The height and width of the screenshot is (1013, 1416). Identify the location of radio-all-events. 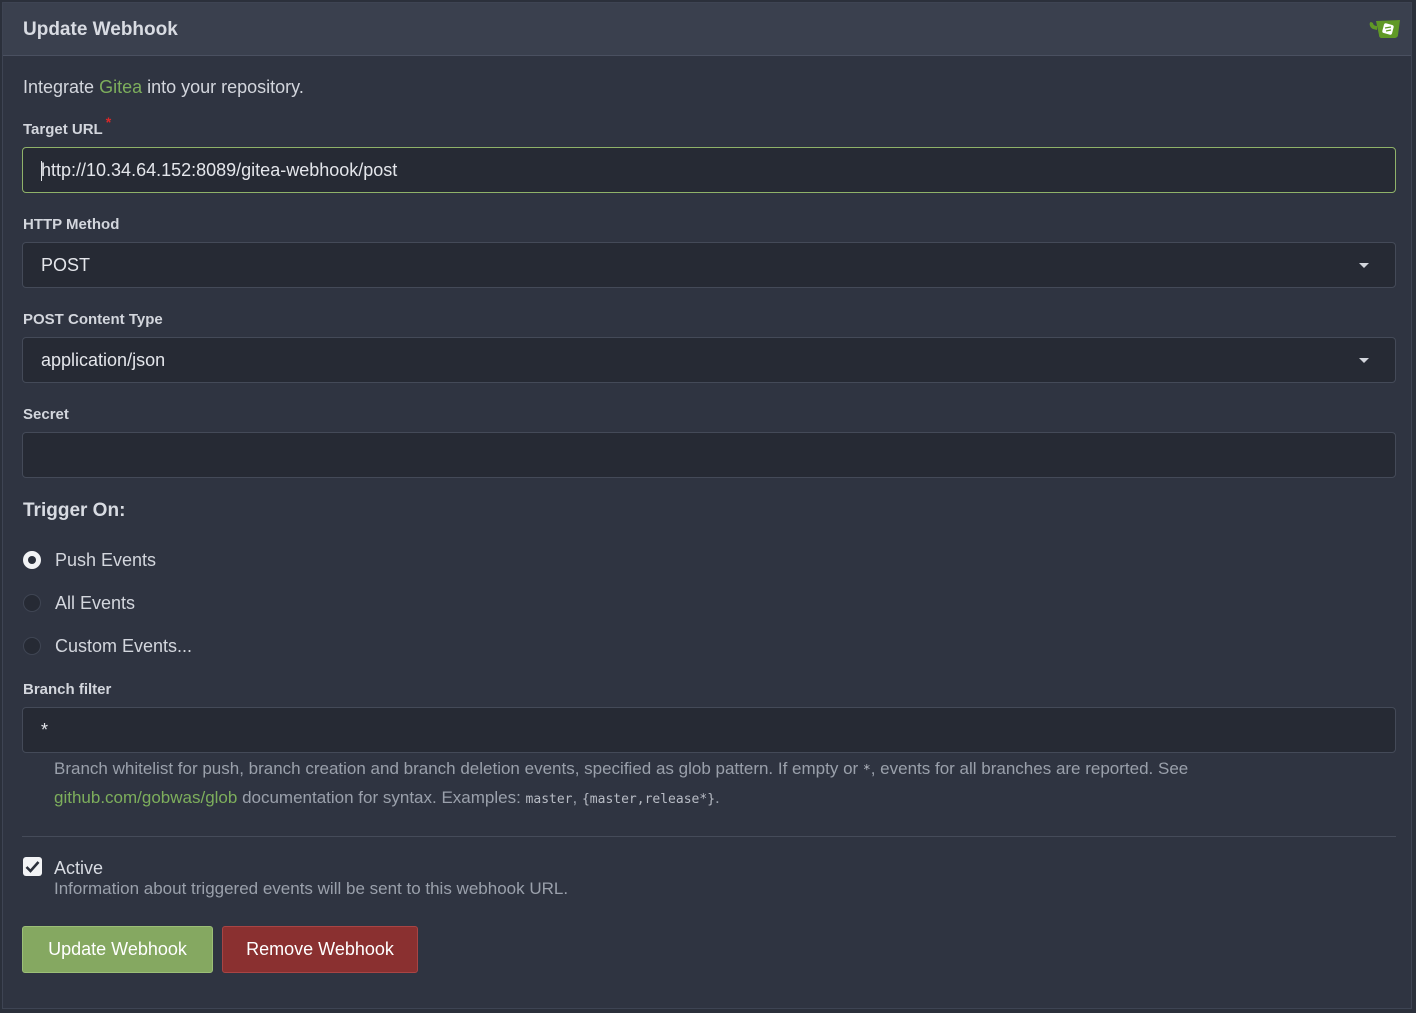
(32, 603).